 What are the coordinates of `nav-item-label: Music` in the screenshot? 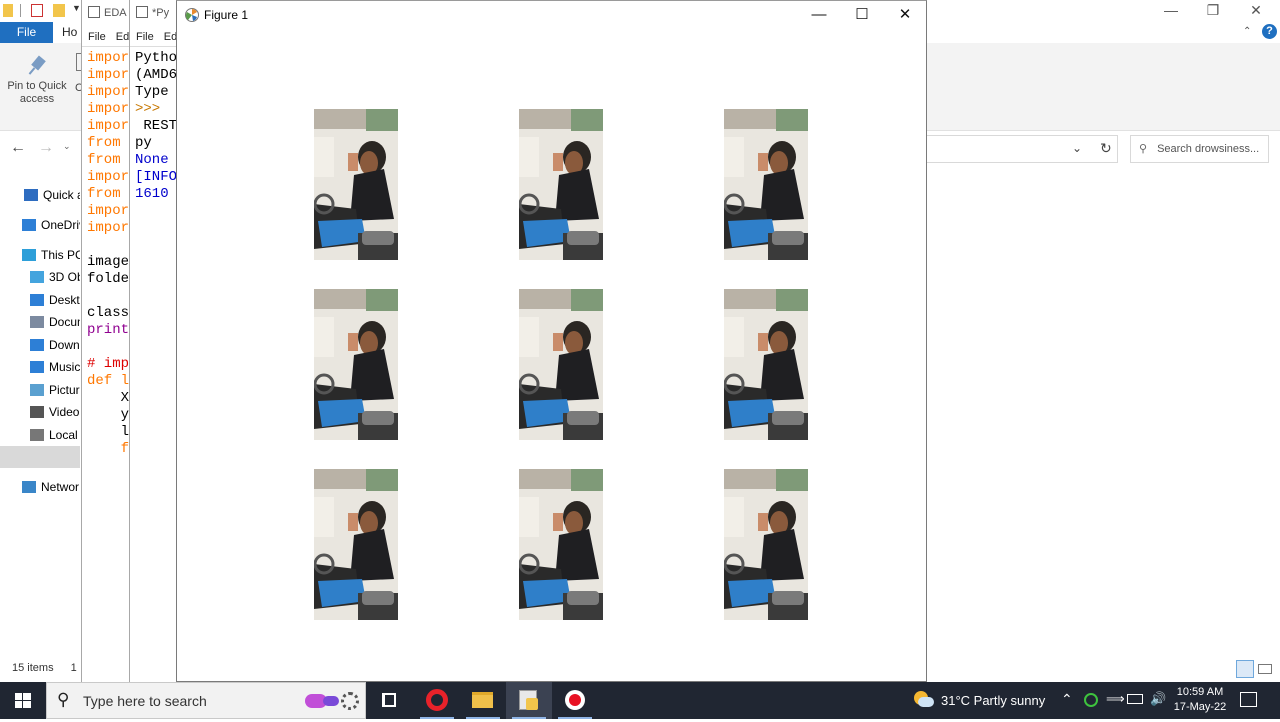 It's located at (64, 367).